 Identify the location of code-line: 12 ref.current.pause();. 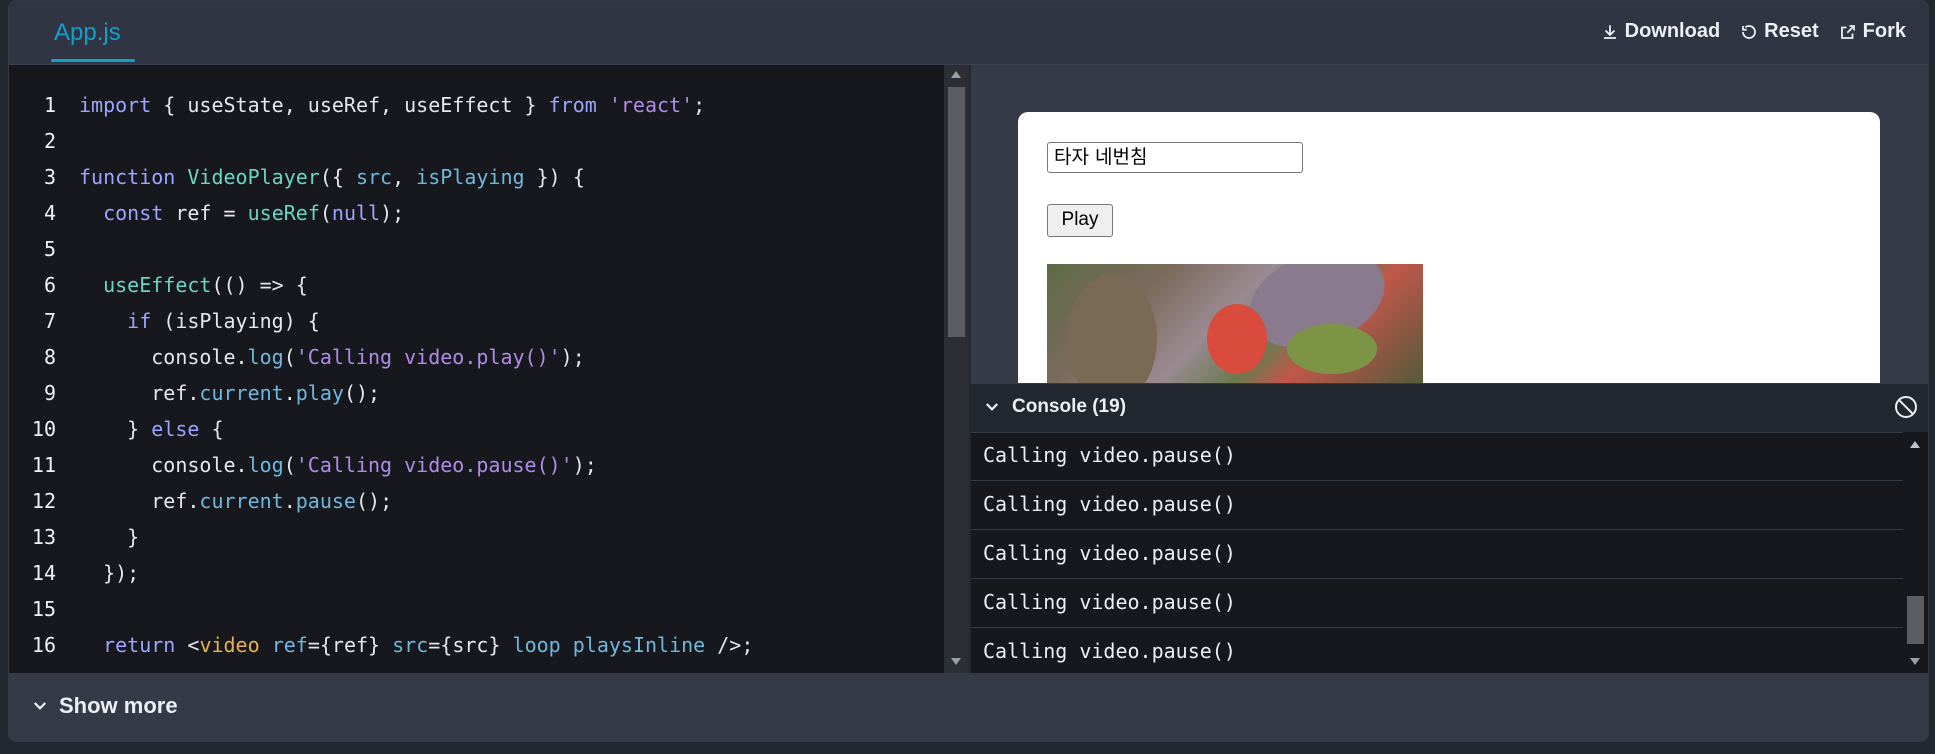
(476, 501).